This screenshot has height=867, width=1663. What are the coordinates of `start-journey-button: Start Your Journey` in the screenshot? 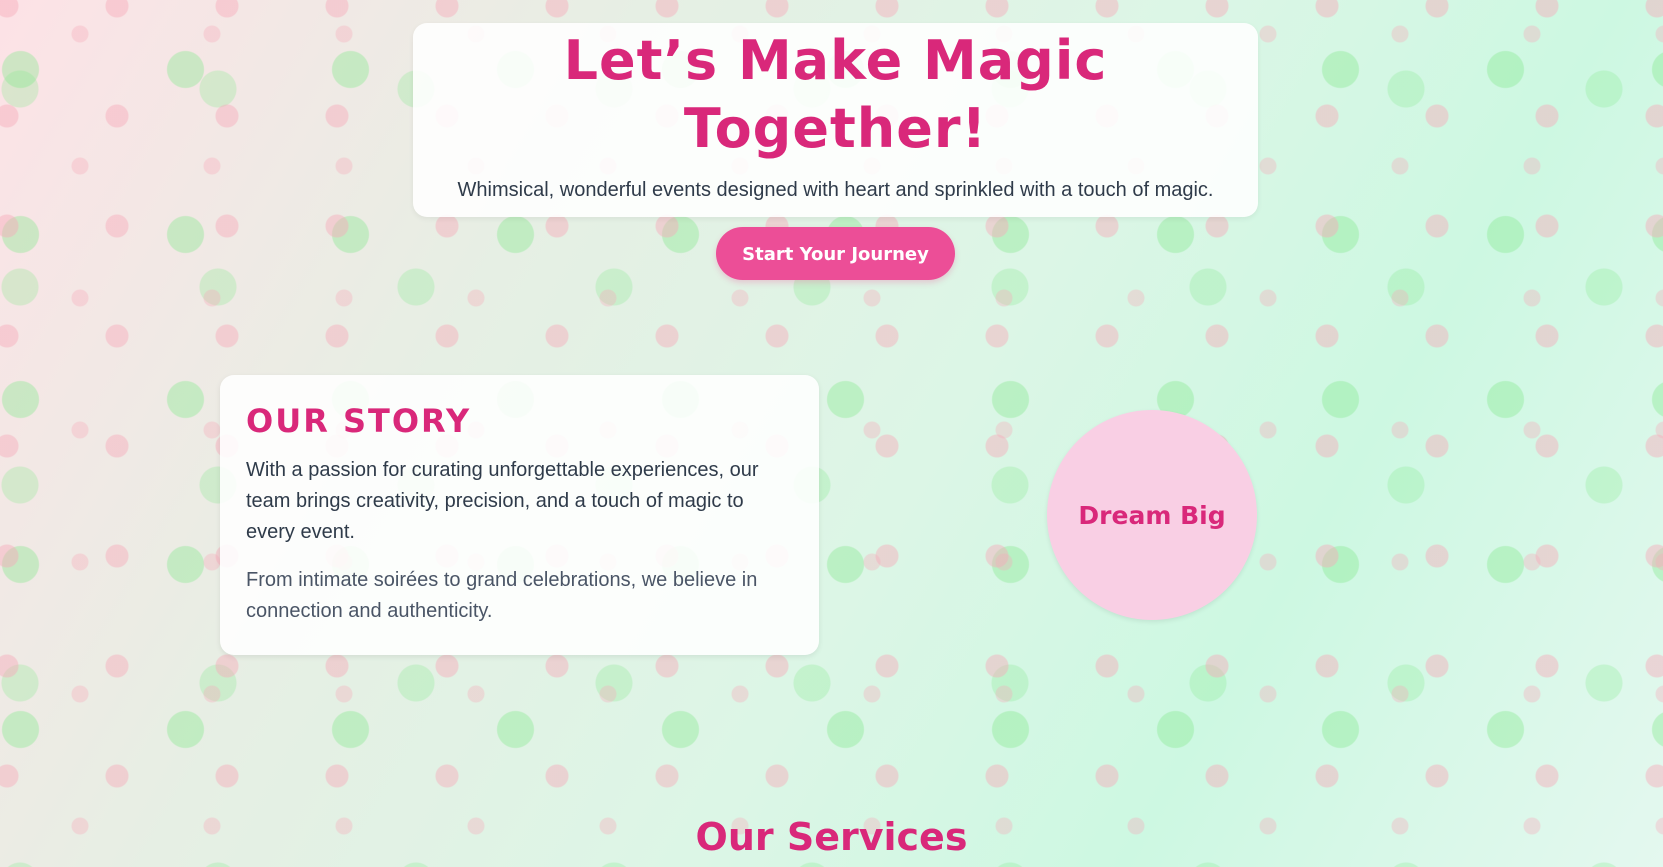 It's located at (835, 253).